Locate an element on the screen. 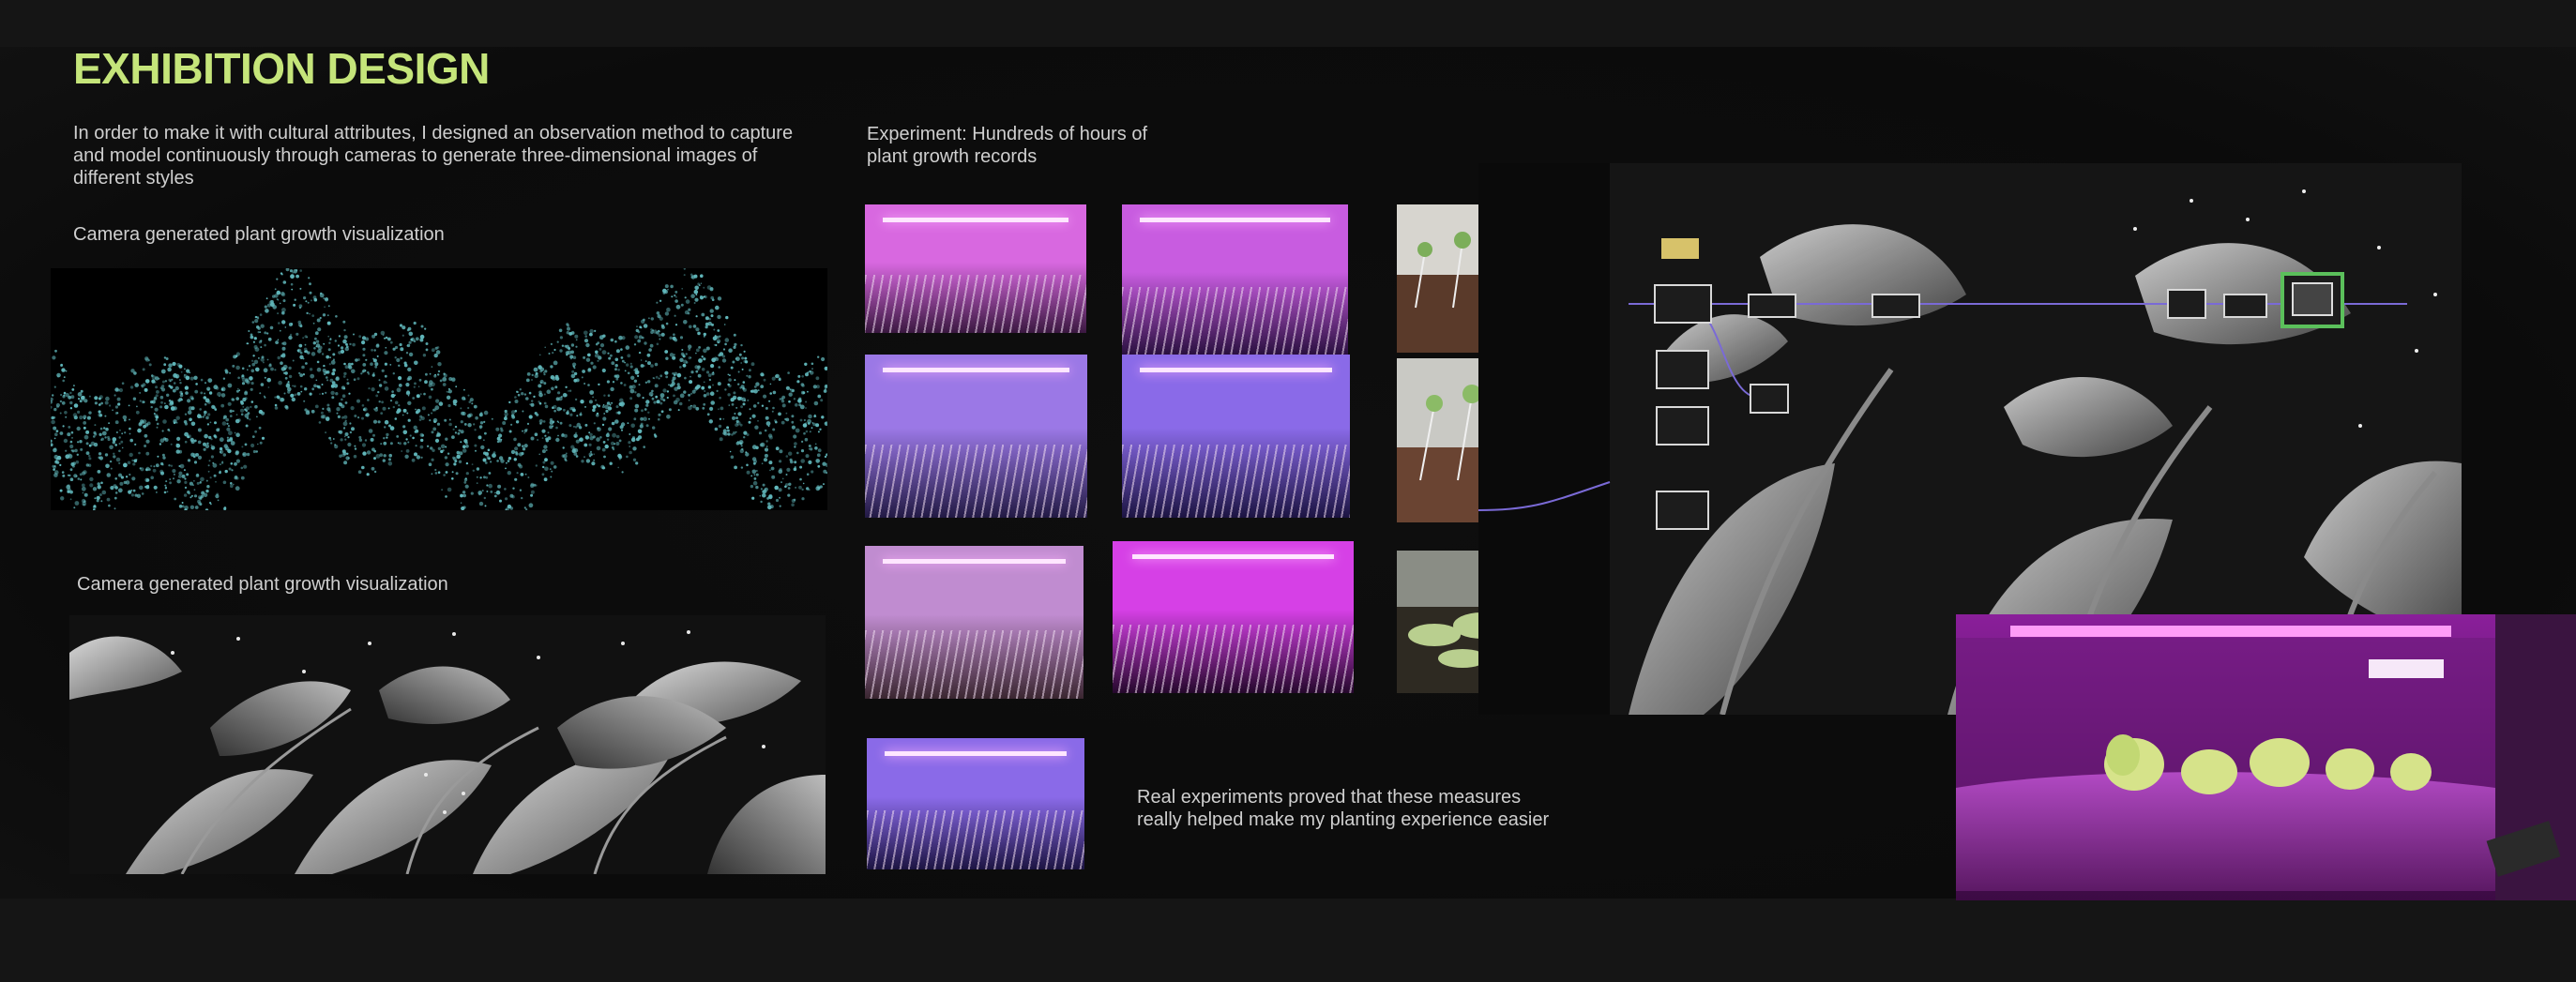  plant-render-graphic is located at coordinates (447, 745).